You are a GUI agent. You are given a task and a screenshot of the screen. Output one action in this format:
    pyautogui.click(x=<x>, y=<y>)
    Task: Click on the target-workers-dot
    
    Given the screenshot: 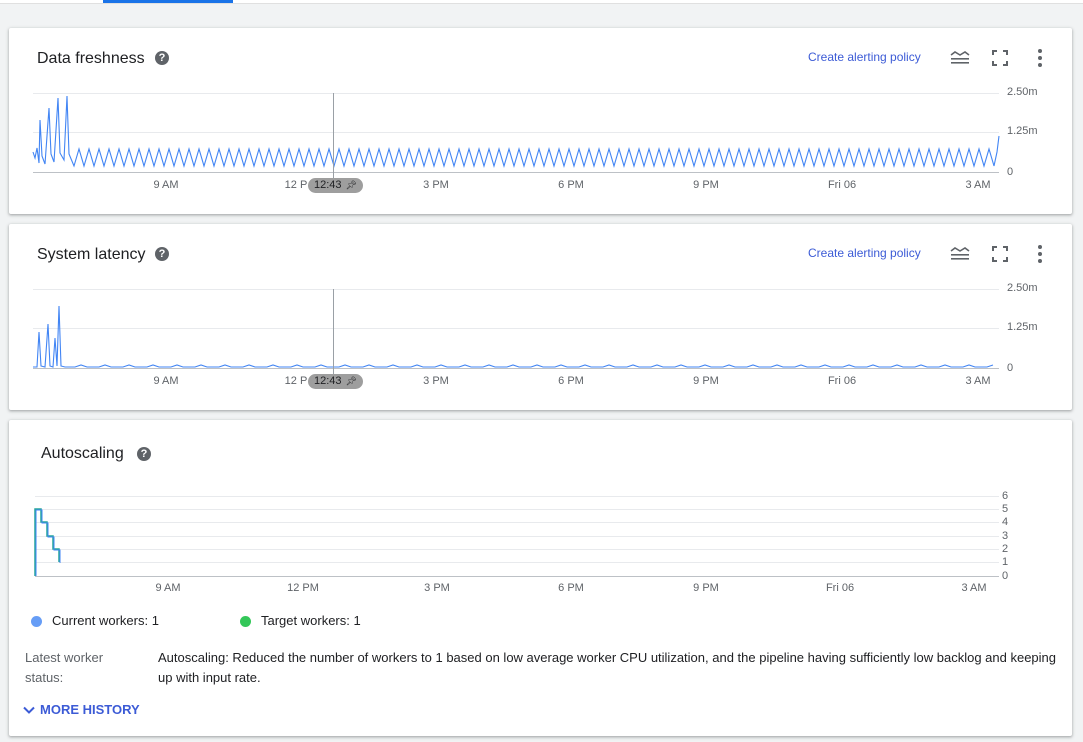 What is the action you would take?
    pyautogui.click(x=245, y=621)
    